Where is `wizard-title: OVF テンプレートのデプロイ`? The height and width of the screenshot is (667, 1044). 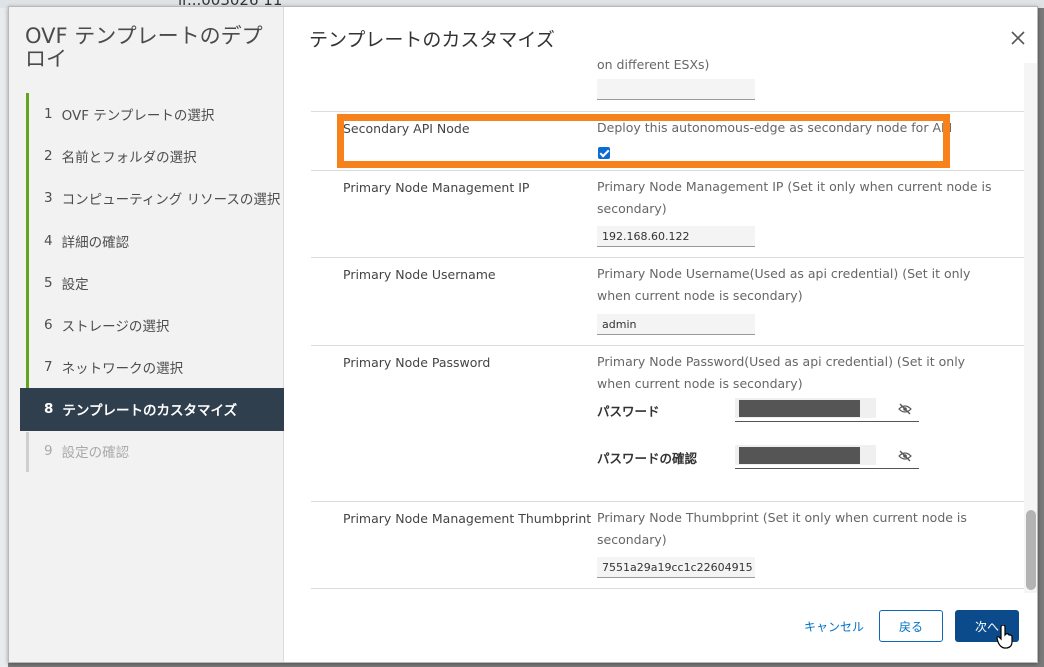
wizard-title: OVF テンプレートのデプロイ is located at coordinates (144, 47).